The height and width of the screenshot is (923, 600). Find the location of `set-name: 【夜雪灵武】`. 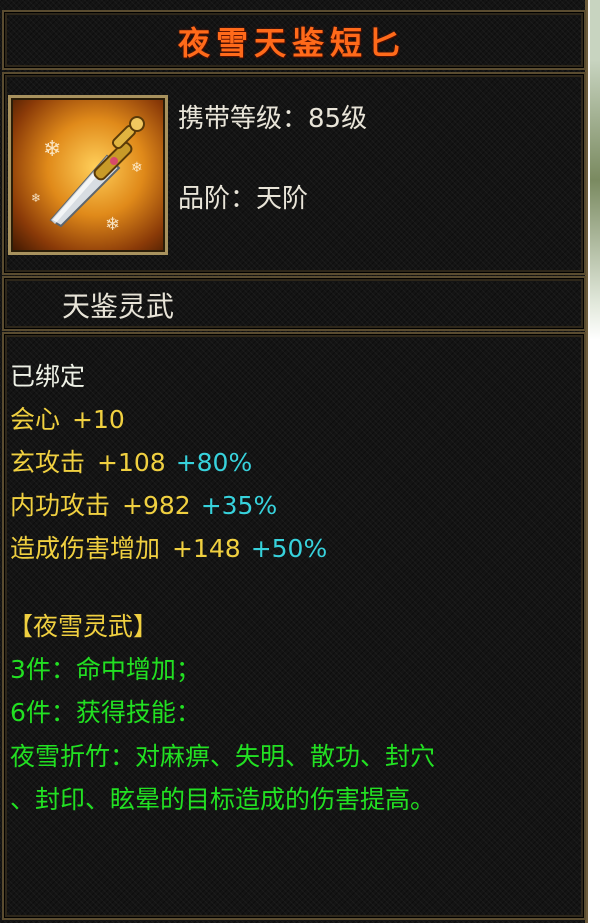

set-name: 【夜雪灵武】 is located at coordinates (83, 626).